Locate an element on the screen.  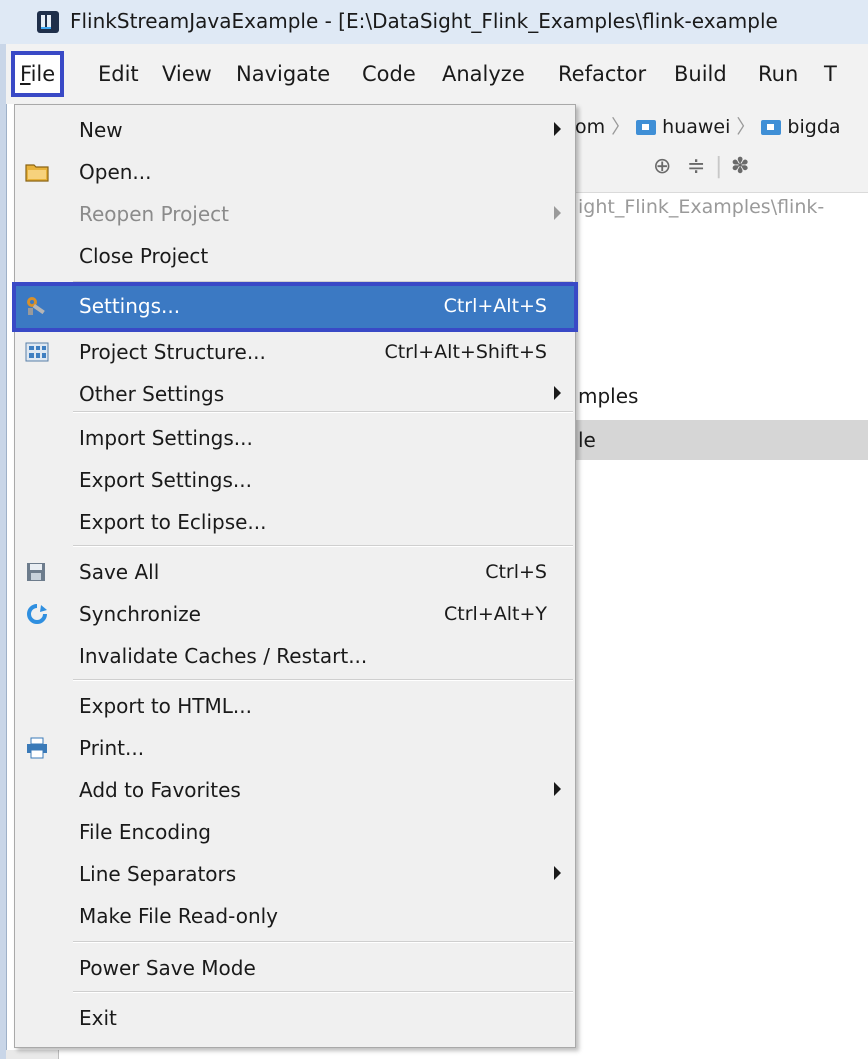
menu-item-label: Line Separators is located at coordinates (158, 874).